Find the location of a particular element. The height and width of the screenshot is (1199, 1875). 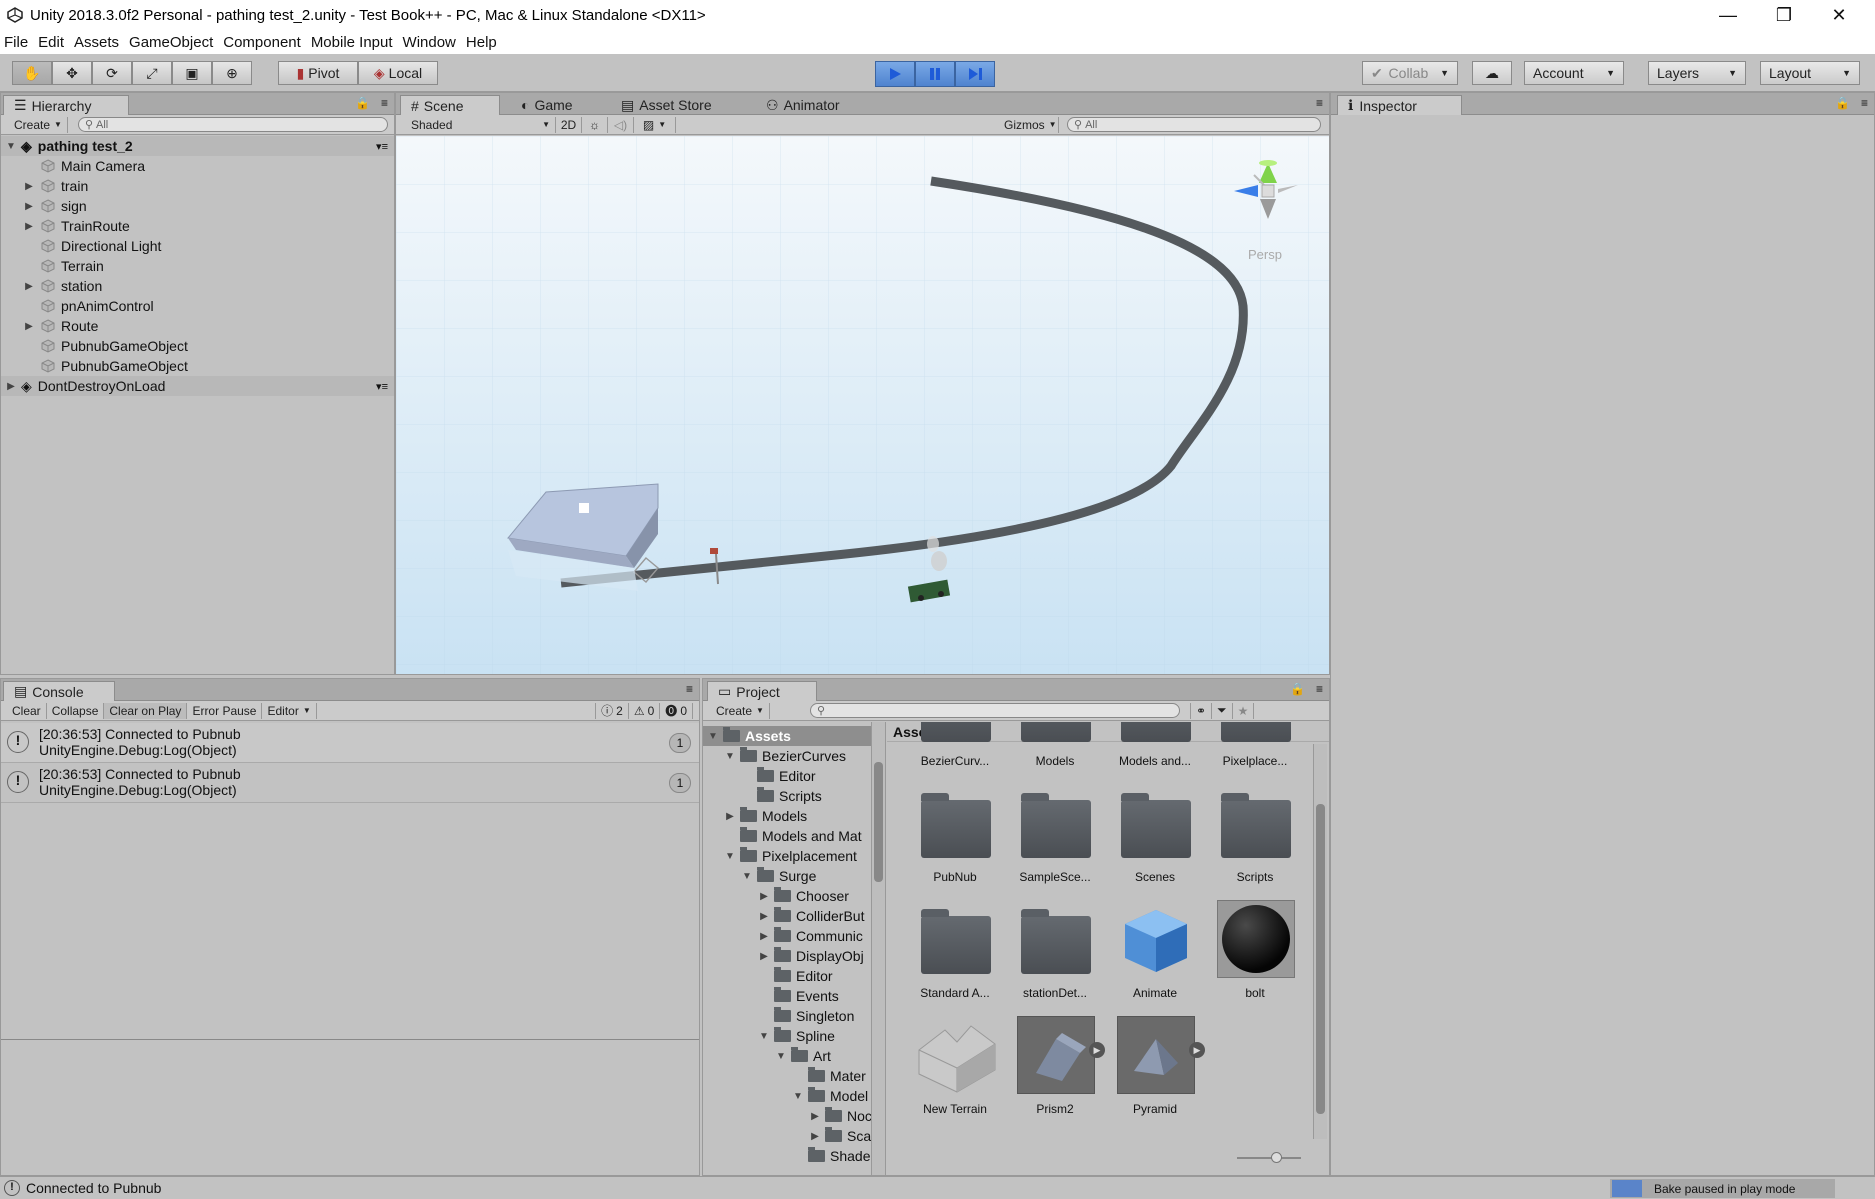

folder-tree-item: ▶ Chooser is located at coordinates (821, 896).